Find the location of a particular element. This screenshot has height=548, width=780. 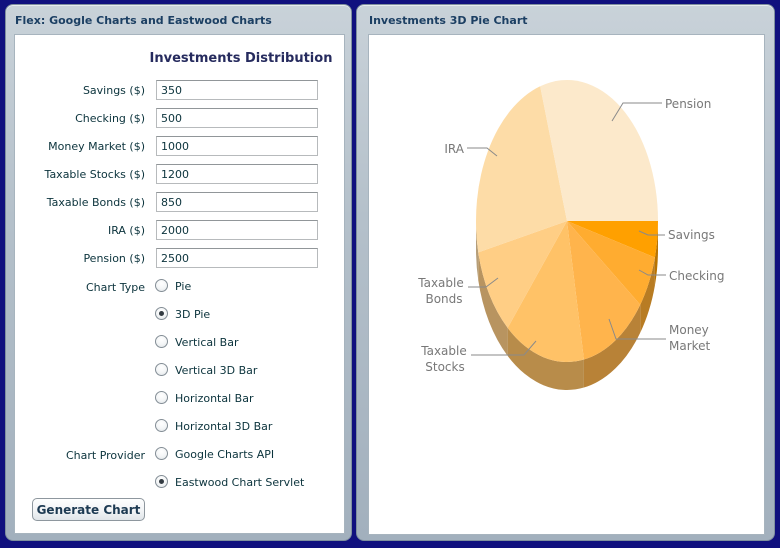

savings-input is located at coordinates (237, 90).